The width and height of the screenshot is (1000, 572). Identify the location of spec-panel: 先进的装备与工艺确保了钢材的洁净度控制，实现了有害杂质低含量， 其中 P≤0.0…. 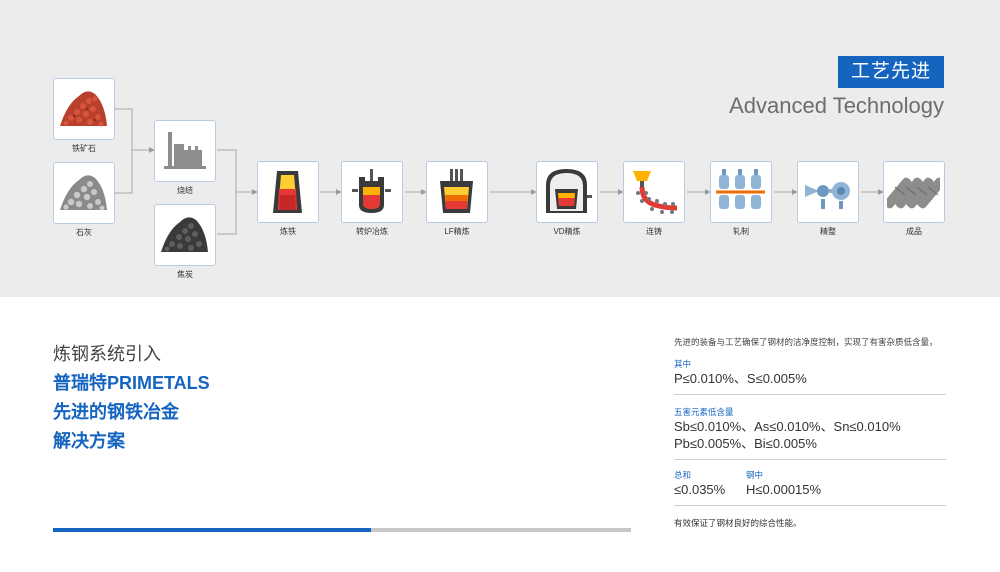
(810, 432).